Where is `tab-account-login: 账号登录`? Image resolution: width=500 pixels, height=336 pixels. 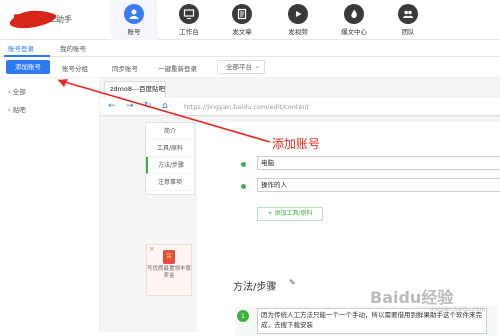 tab-account-login: 账号登录 is located at coordinates (21, 48).